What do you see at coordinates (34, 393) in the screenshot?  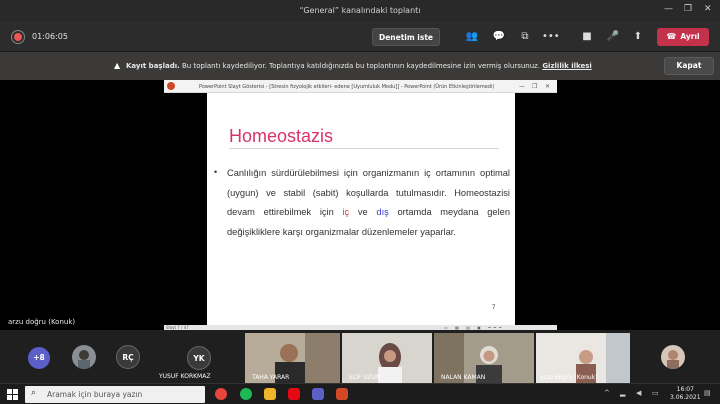 I see `search-icon: ⌕` at bounding box center [34, 393].